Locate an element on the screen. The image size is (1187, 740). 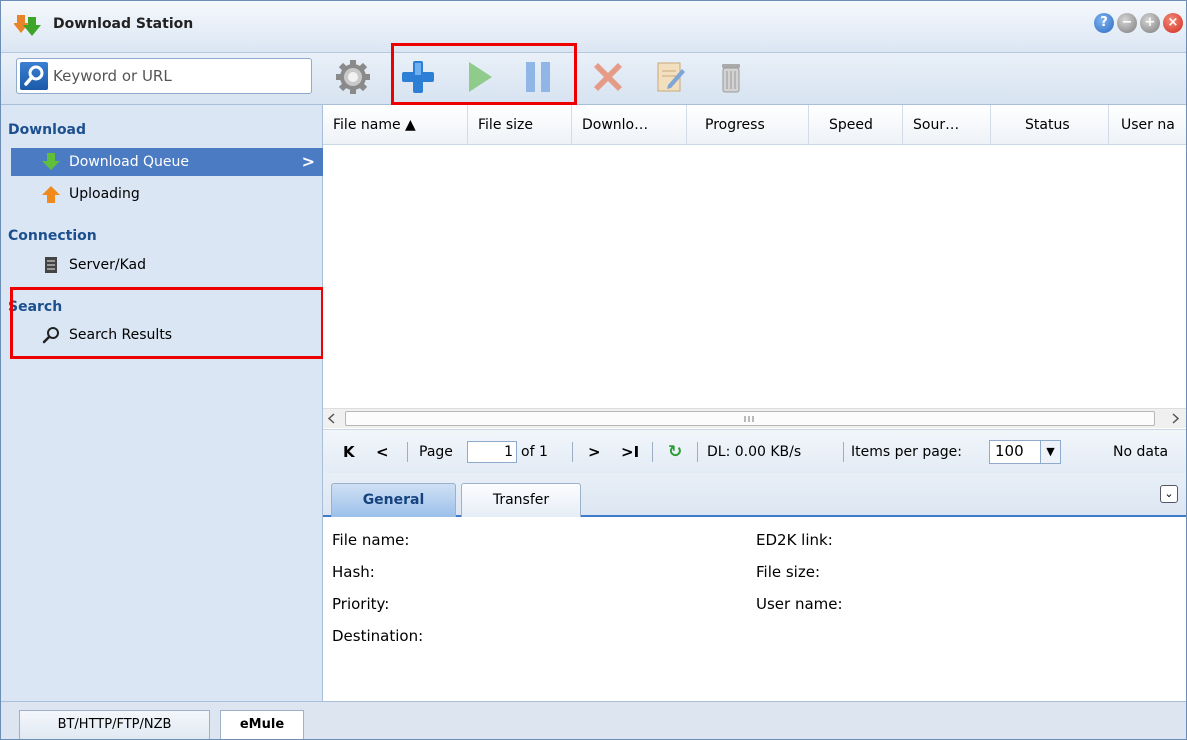
column-file-size: File size is located at coordinates (520, 124).